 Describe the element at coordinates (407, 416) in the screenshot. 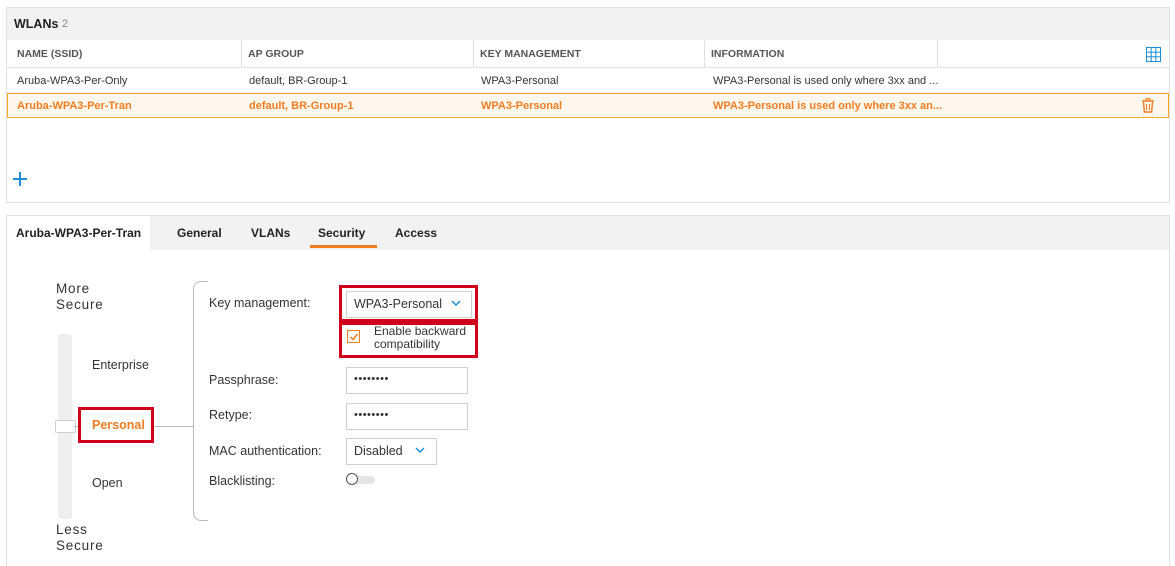

I see `retype-input: ••••••••` at that location.